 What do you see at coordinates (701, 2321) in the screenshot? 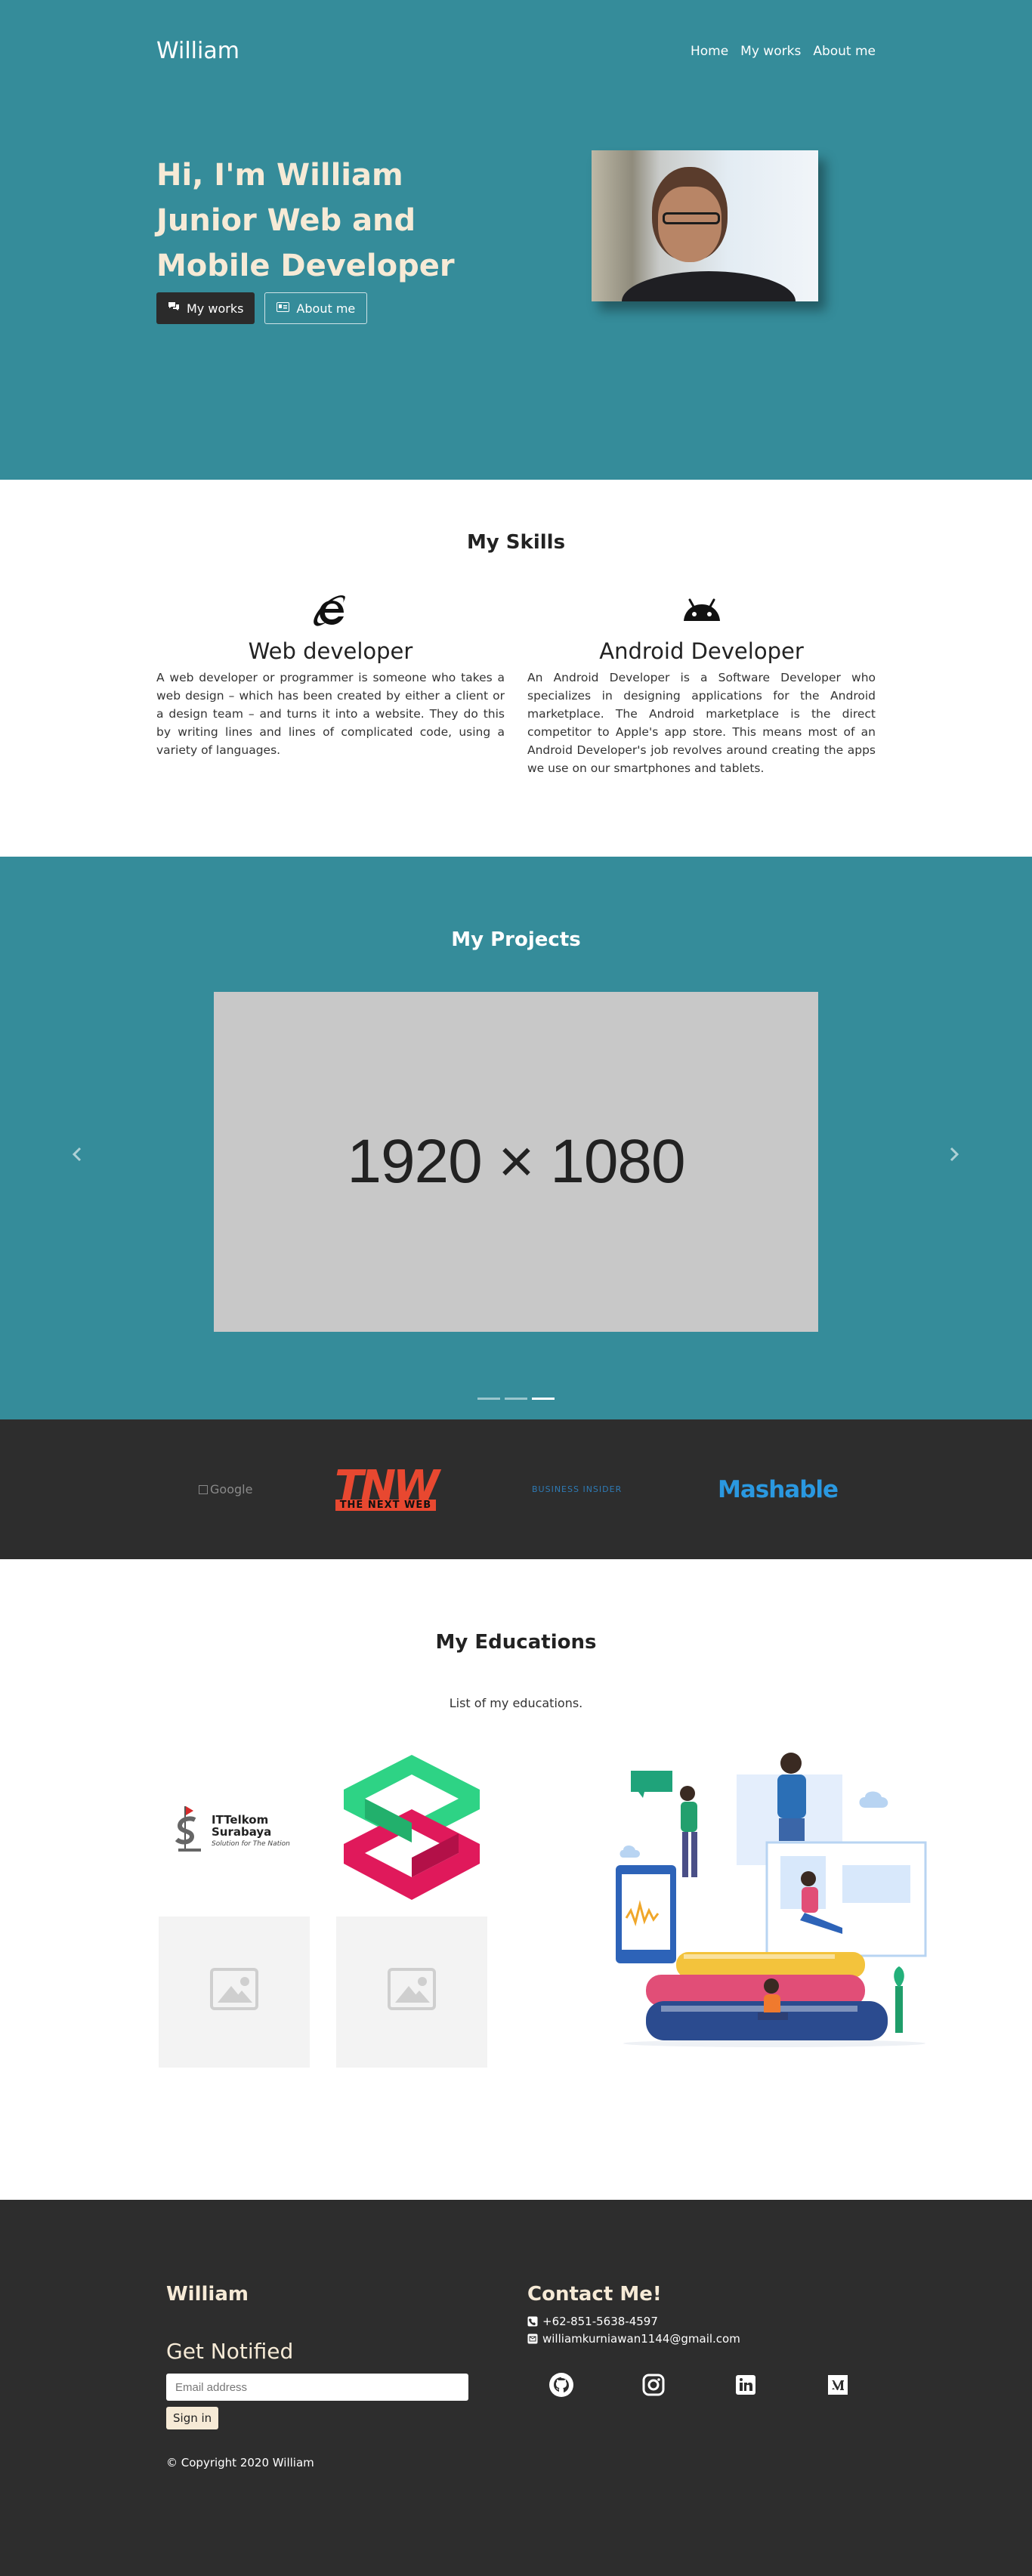
I see `contact-phone: +62-851-5638-4597` at bounding box center [701, 2321].